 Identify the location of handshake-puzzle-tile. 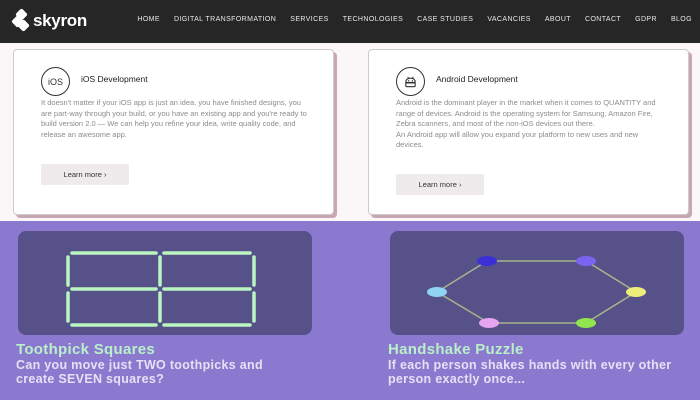
(537, 283).